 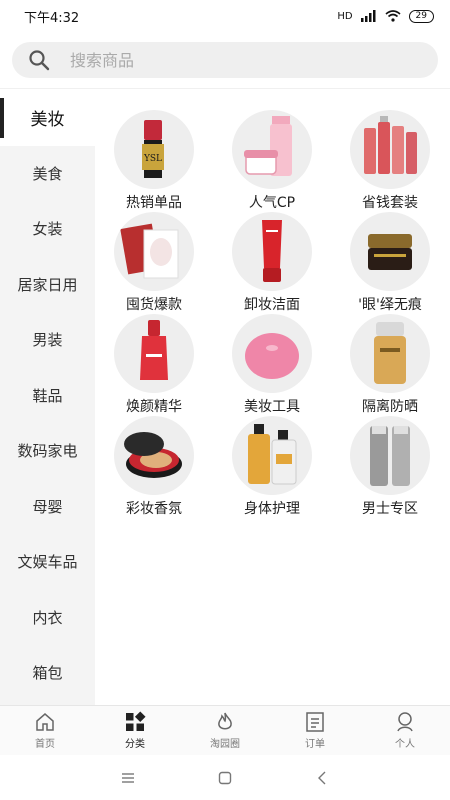 I want to click on home-icon, so click(x=45, y=722).